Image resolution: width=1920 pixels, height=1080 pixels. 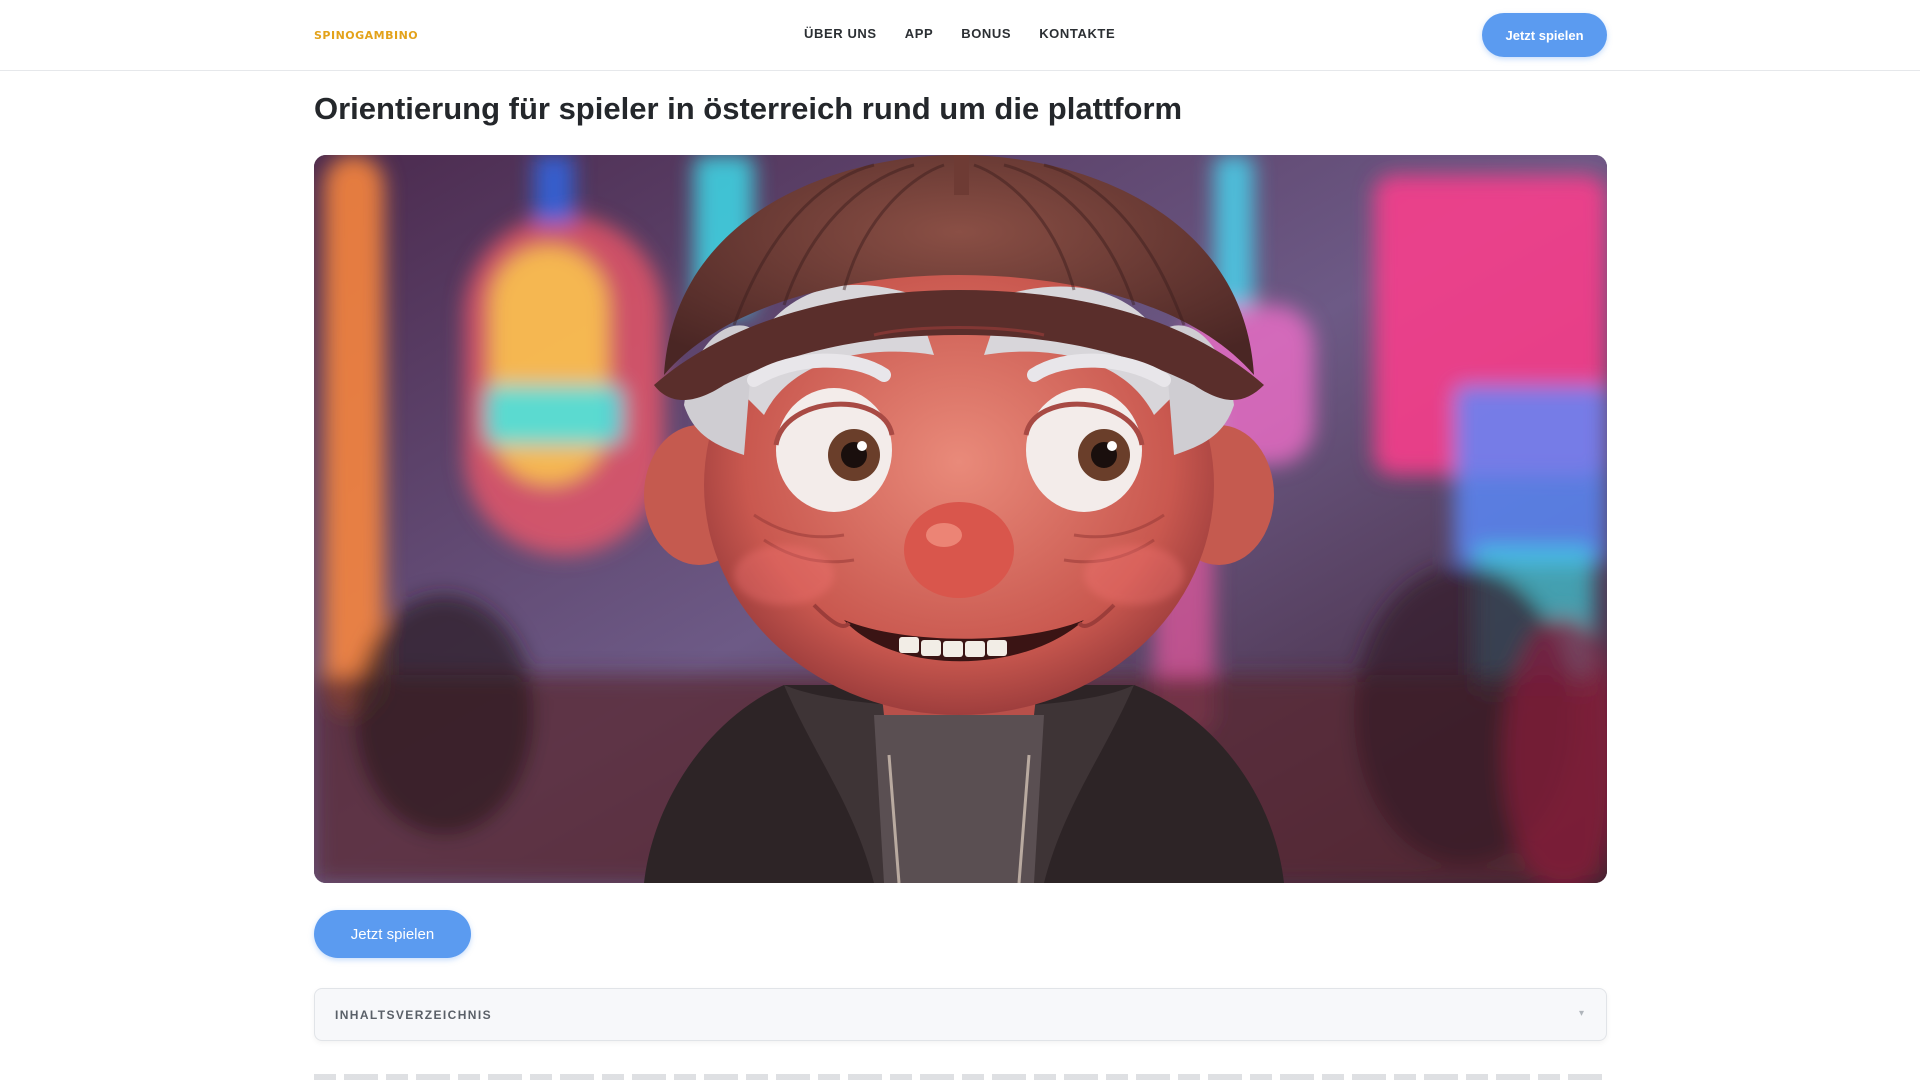 I want to click on nav-item-ueber-uns: ÜBER UNS, so click(x=840, y=33).